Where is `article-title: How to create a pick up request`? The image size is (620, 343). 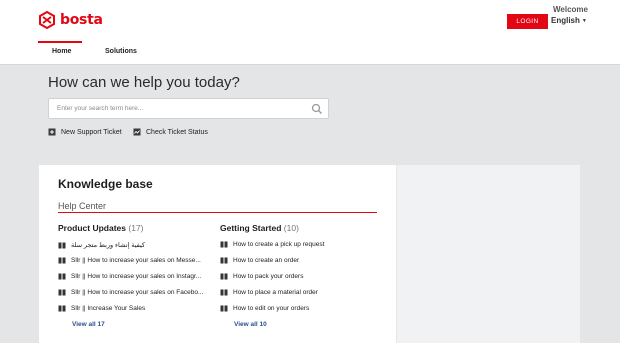
article-title: How to create a pick up request is located at coordinates (279, 244).